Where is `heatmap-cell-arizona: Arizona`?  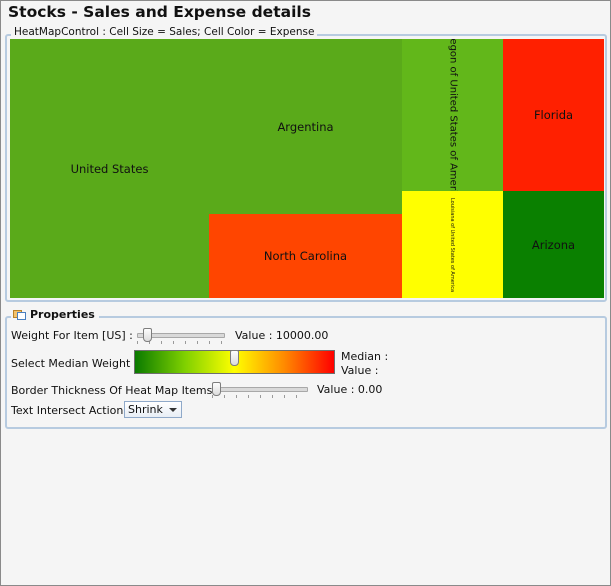 heatmap-cell-arizona: Arizona is located at coordinates (553, 244).